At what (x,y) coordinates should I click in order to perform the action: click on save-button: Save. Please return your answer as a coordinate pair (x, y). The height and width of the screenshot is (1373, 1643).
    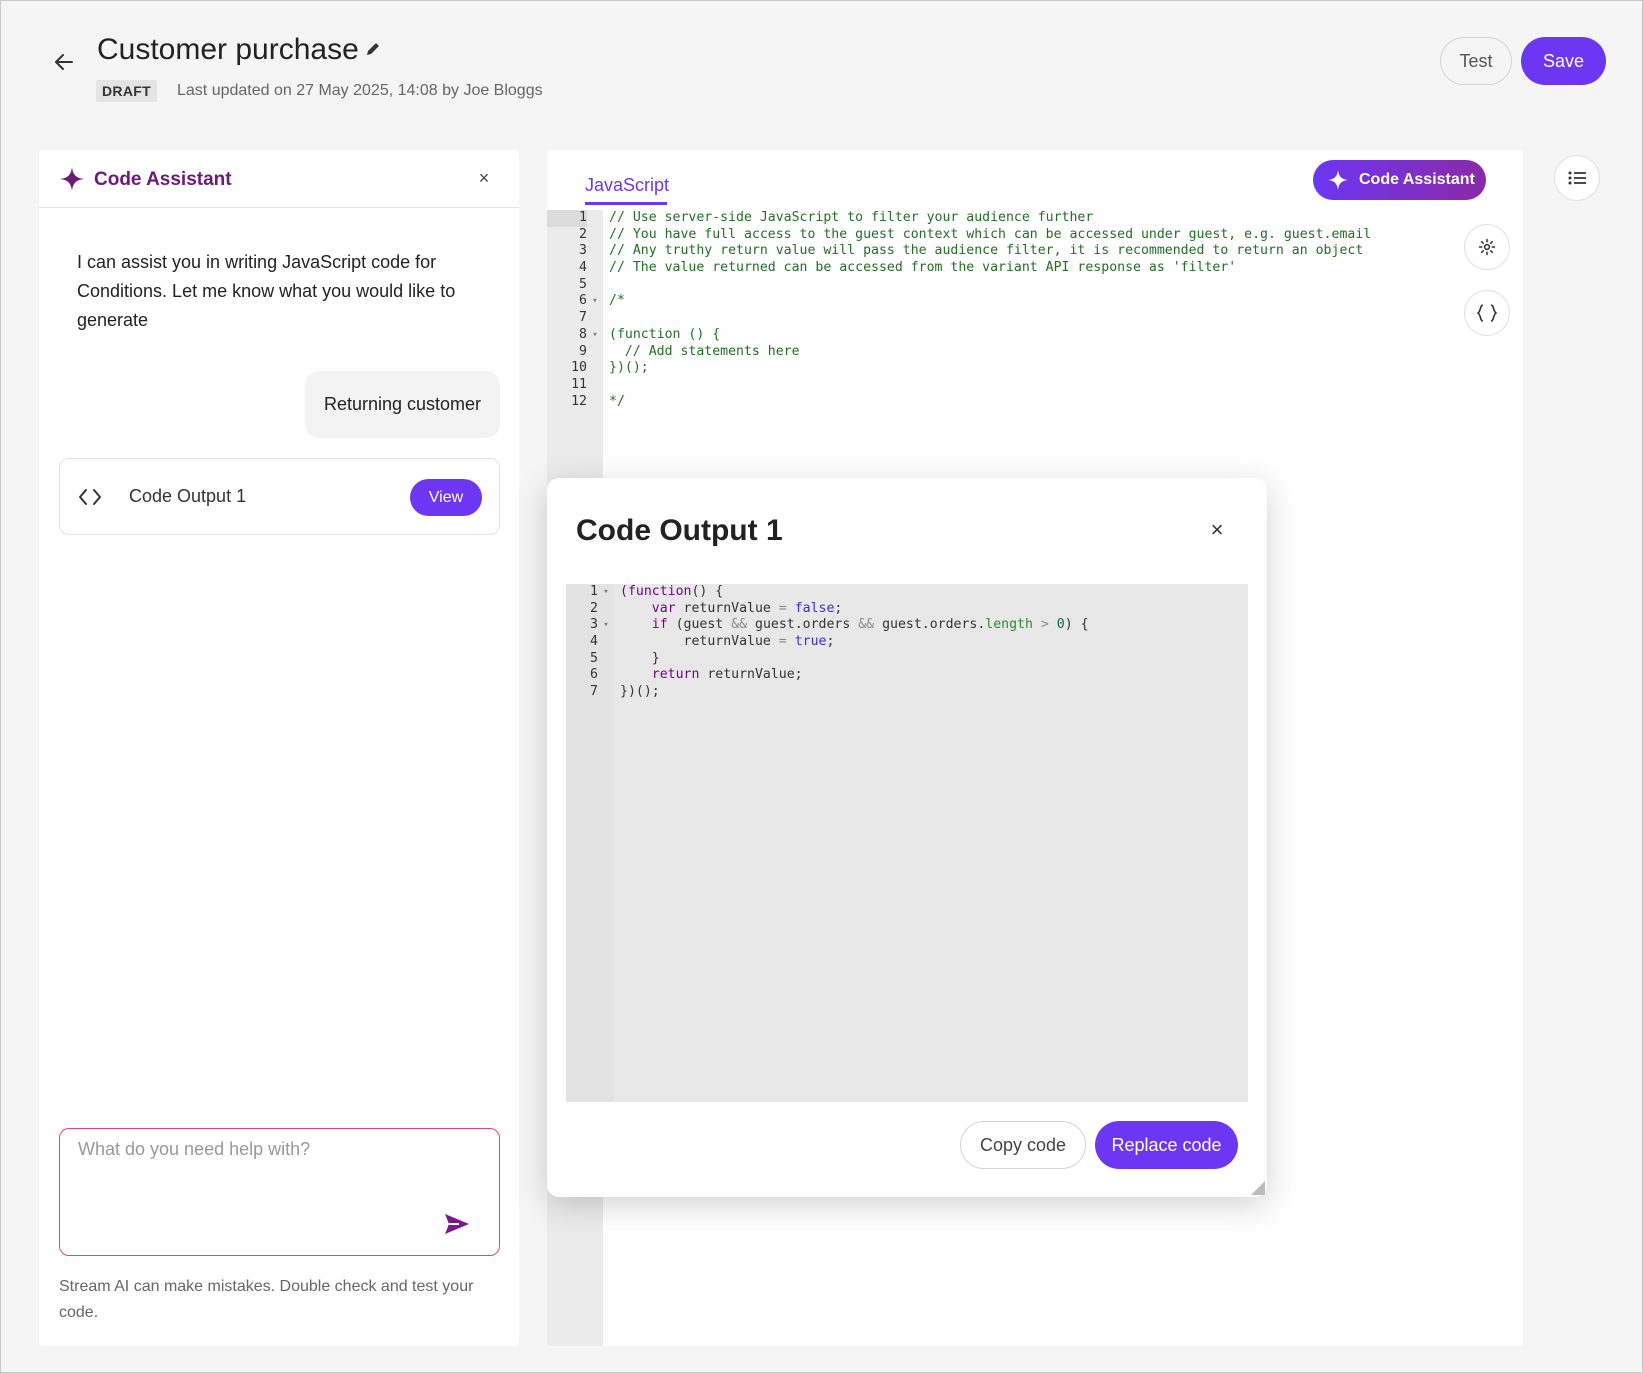
    Looking at the image, I should click on (1563, 61).